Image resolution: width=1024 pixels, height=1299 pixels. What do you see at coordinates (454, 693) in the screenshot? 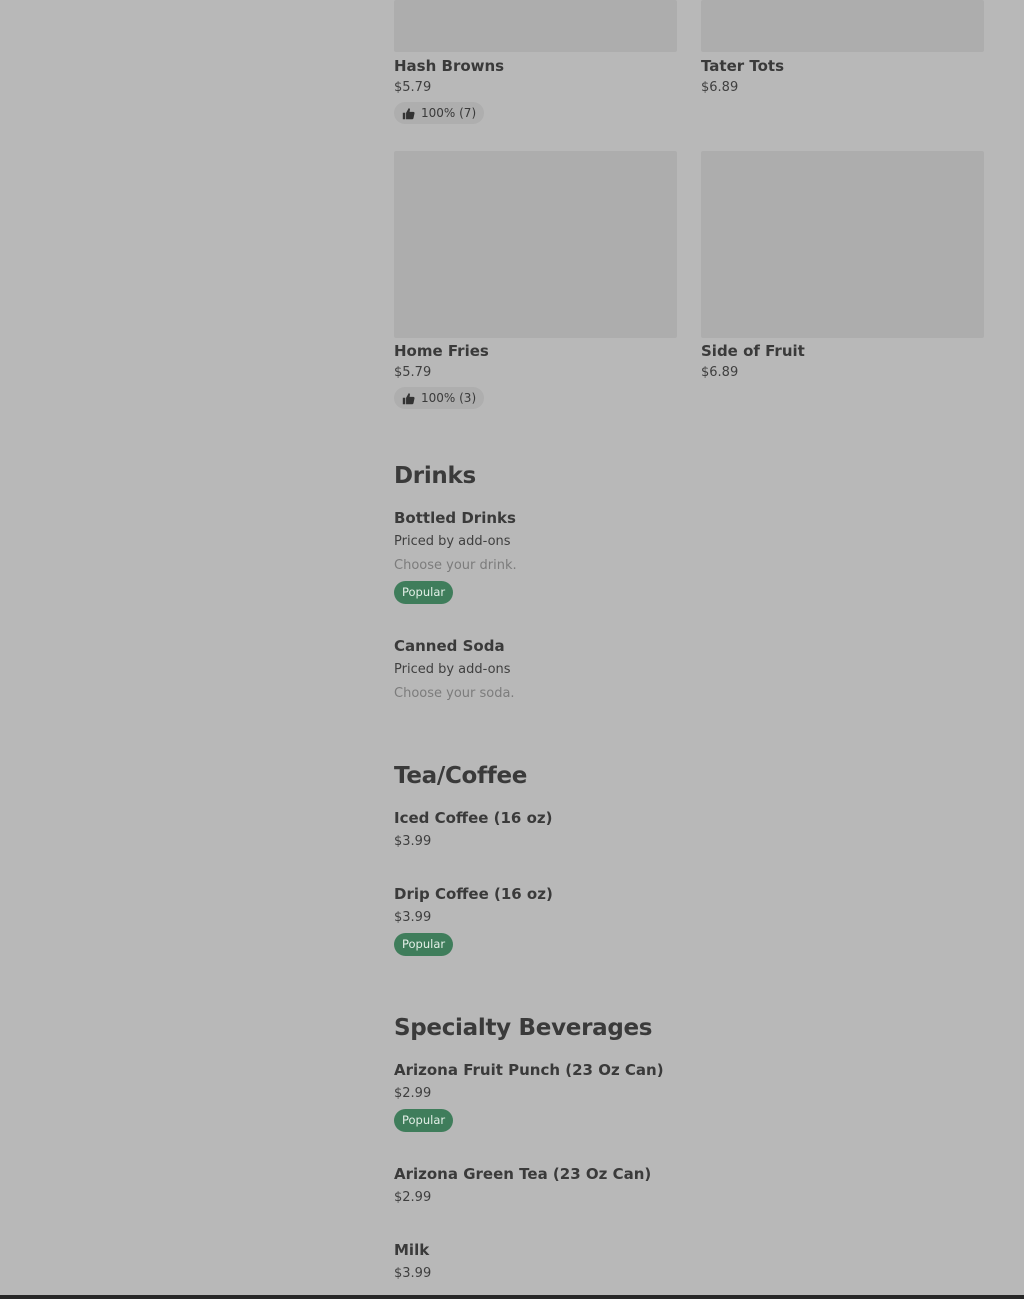
I see `item-description: Choose your soda.` at bounding box center [454, 693].